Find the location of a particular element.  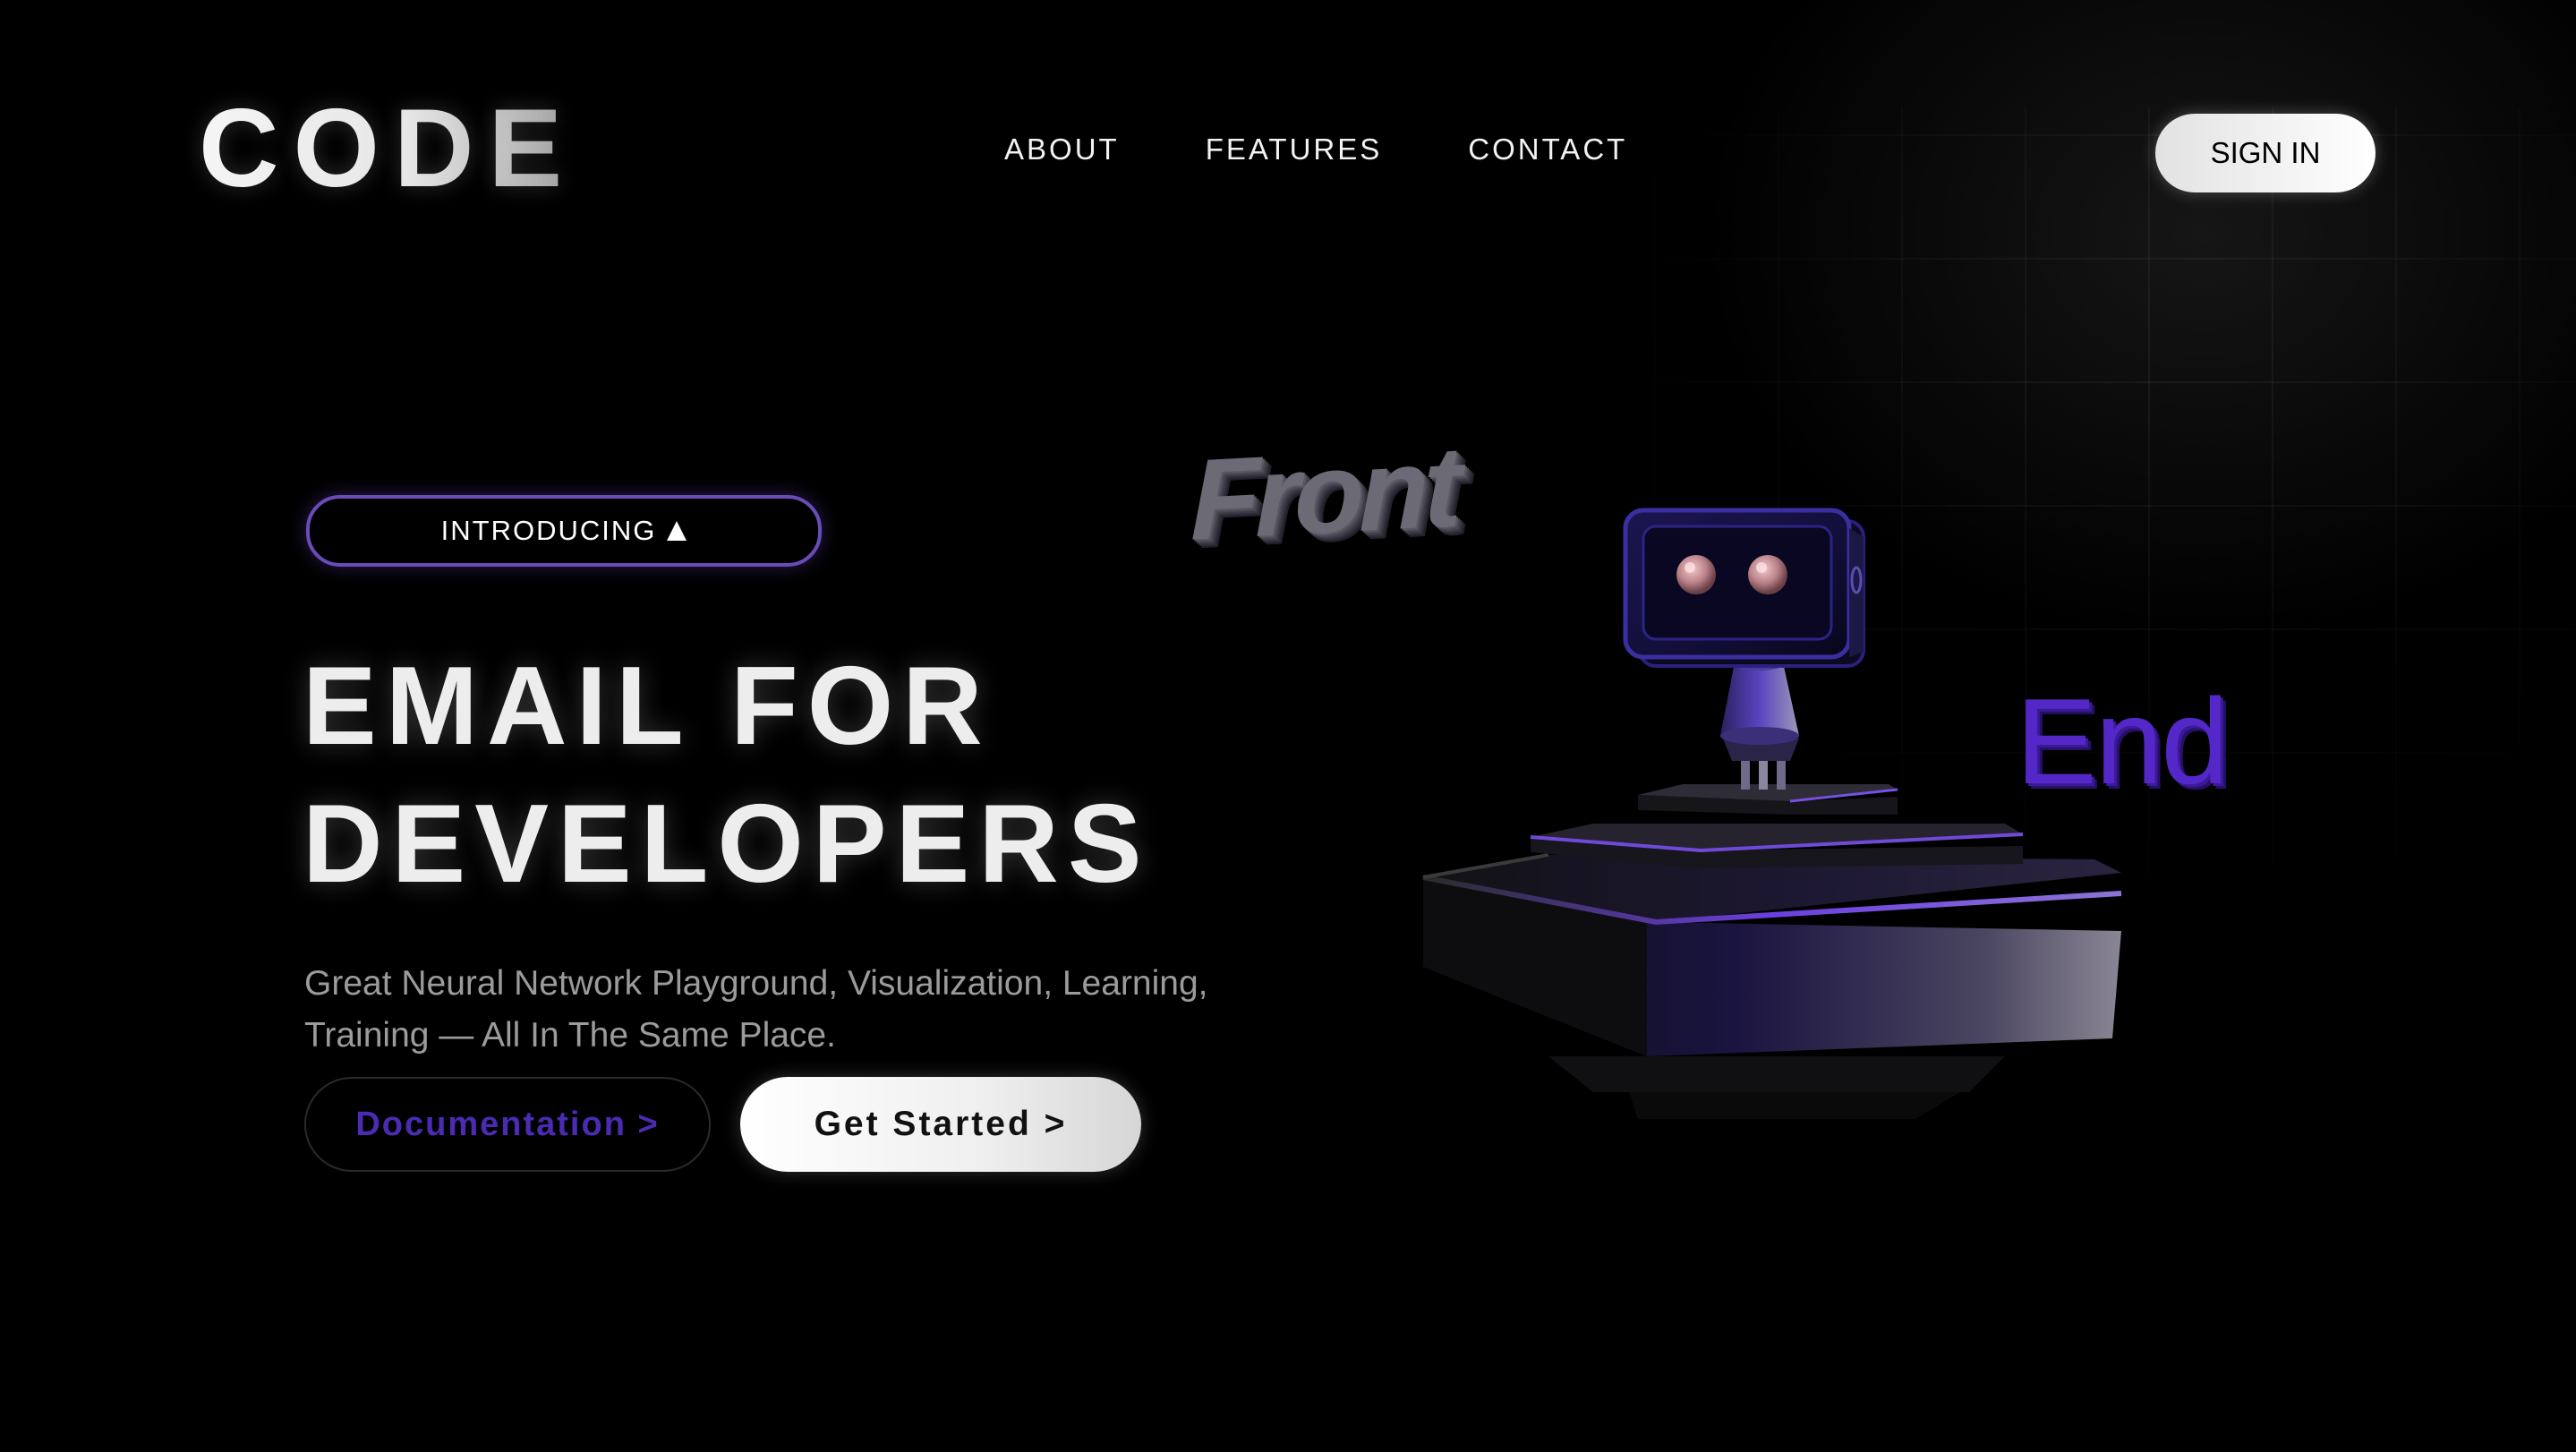

subtitle-line-2: Training — All In The Same Place. is located at coordinates (570, 1035).